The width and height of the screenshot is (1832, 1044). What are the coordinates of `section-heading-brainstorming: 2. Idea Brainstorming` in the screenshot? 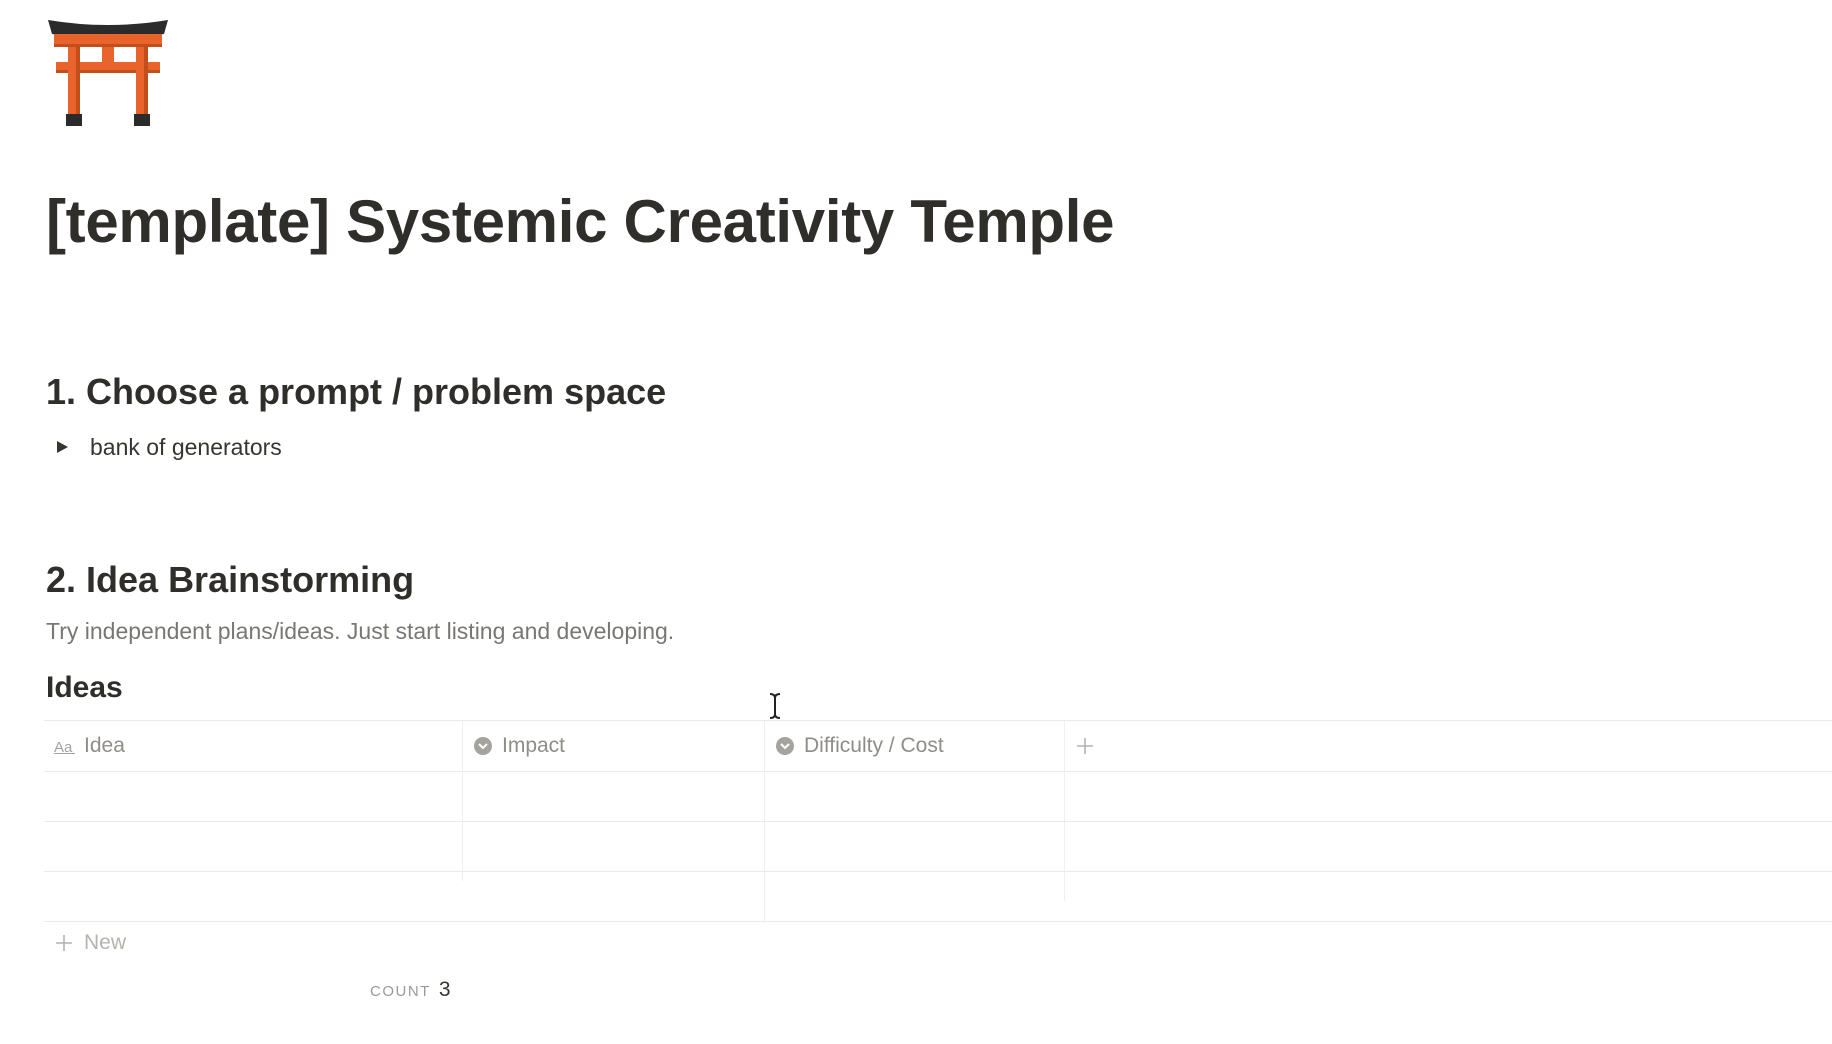 It's located at (230, 580).